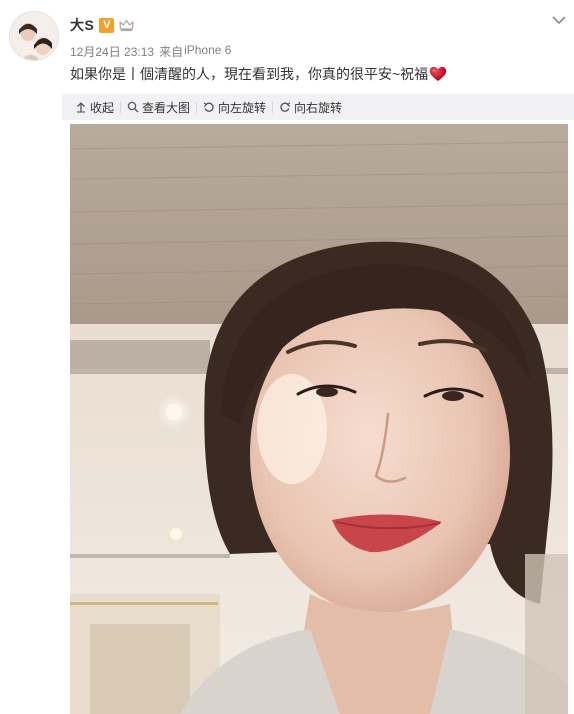 Image resolution: width=574 pixels, height=714 pixels. I want to click on rotate-left-button: 向左旋转, so click(234, 107).